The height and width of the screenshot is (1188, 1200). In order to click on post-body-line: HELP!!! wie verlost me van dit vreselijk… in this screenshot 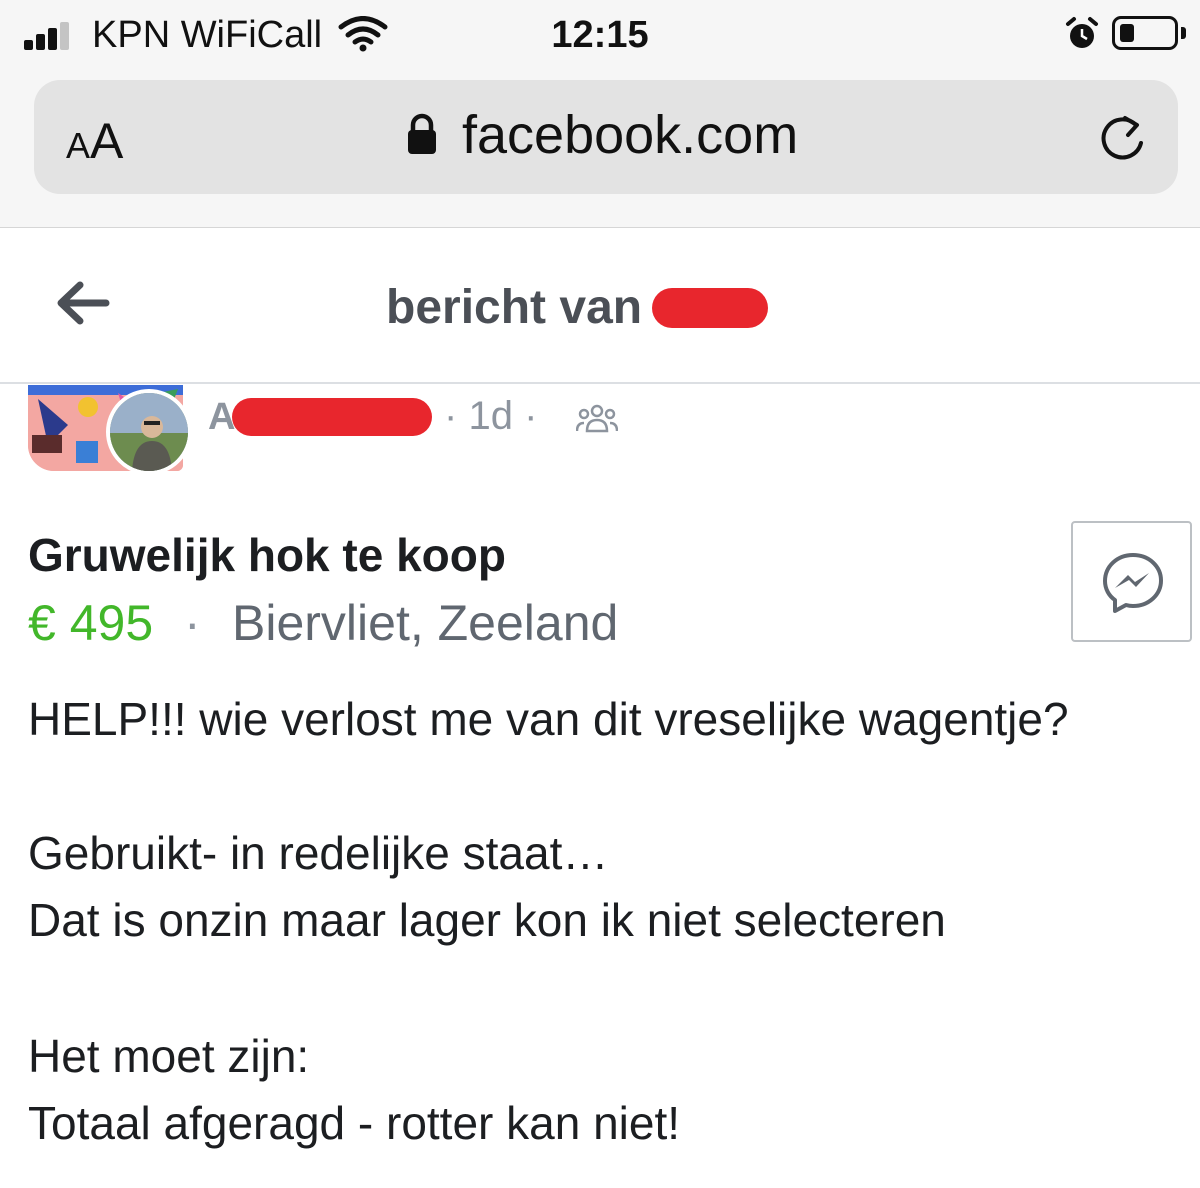, I will do `click(548, 719)`.